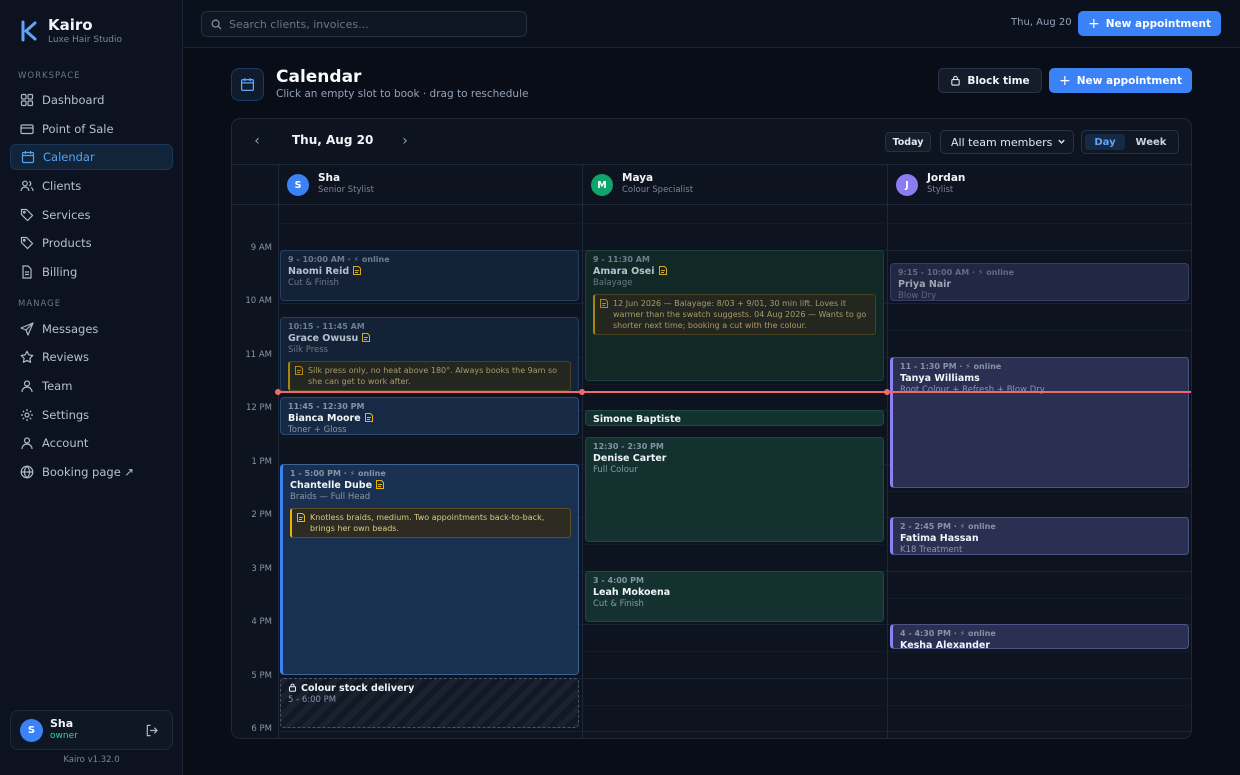 The width and height of the screenshot is (1240, 775). What do you see at coordinates (998, 80) in the screenshot?
I see `button-label: Block time` at bounding box center [998, 80].